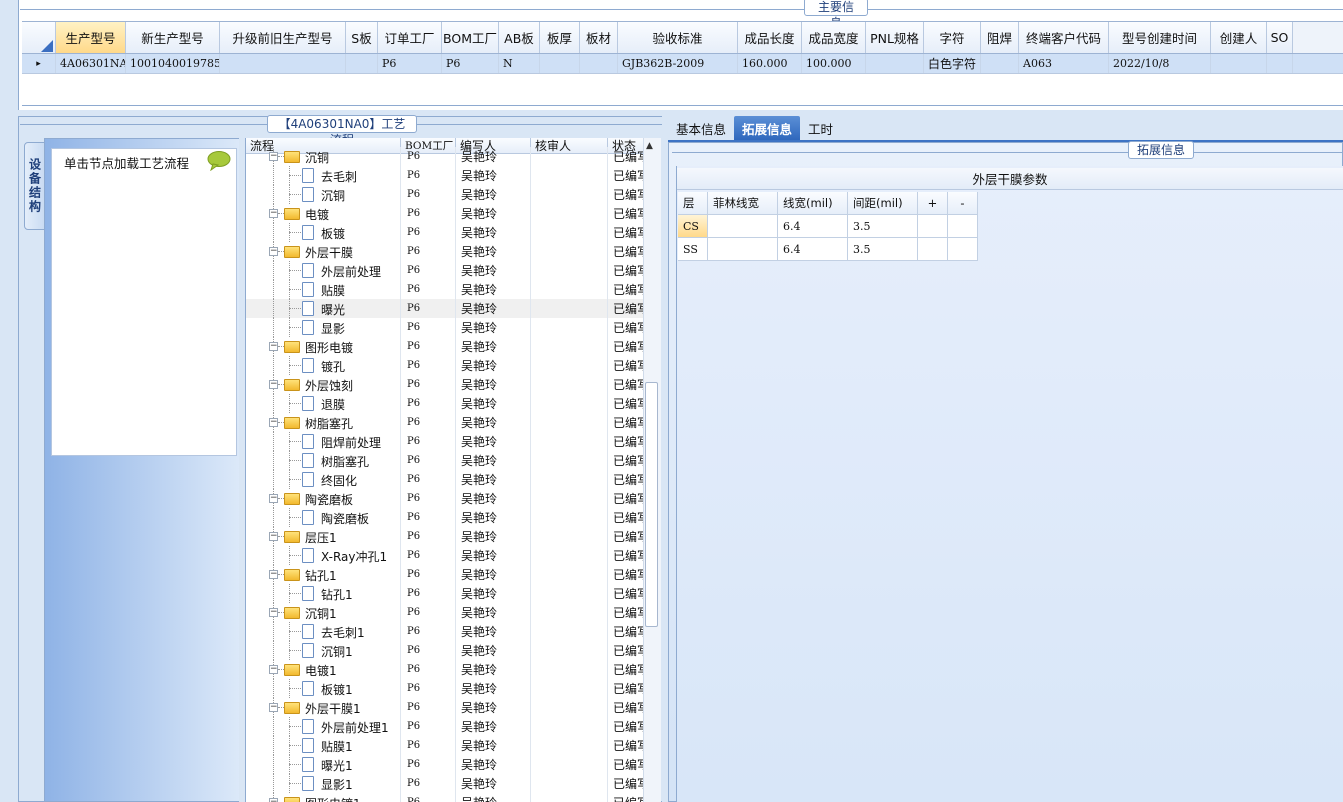 This screenshot has width=1343, height=802. I want to click on tree-node: − 层压1, so click(323, 536).